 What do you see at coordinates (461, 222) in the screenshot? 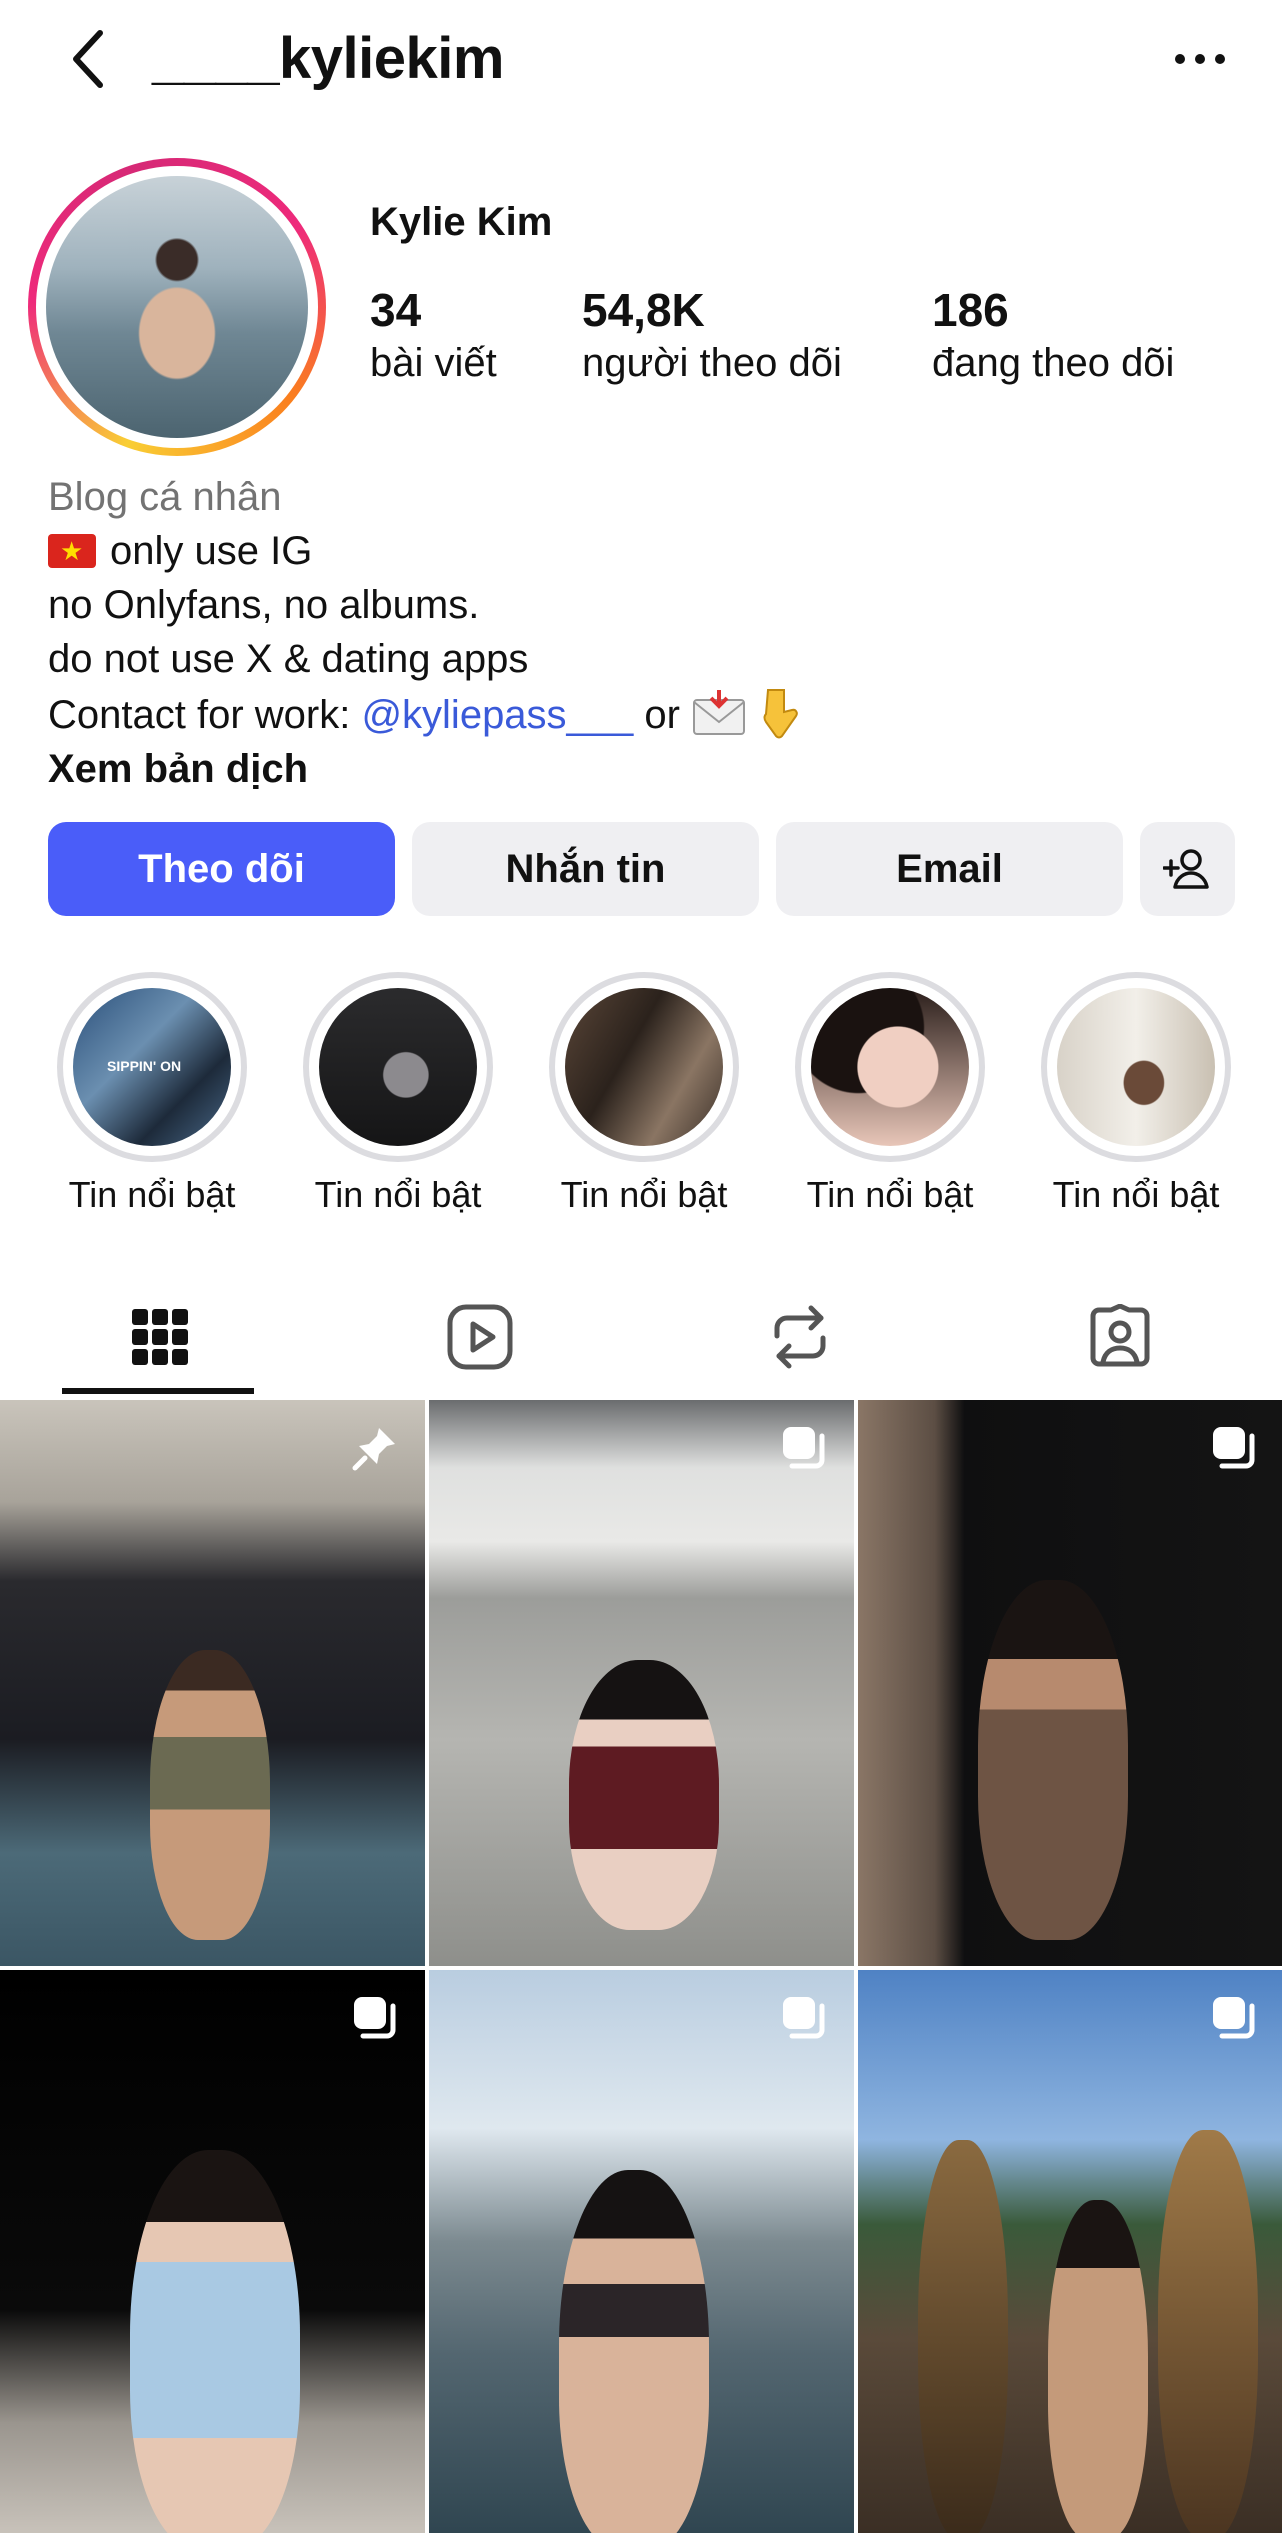
I see `display-name: Kylie Kim` at bounding box center [461, 222].